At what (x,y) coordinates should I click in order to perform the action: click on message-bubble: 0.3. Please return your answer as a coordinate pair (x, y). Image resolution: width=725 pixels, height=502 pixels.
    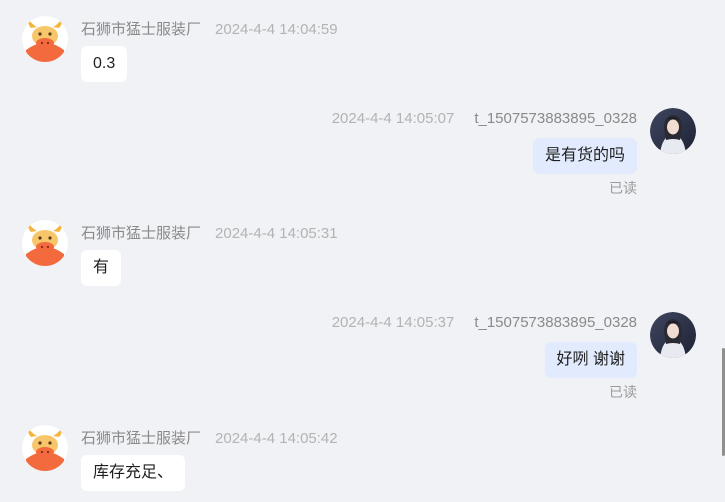
    Looking at the image, I should click on (104, 64).